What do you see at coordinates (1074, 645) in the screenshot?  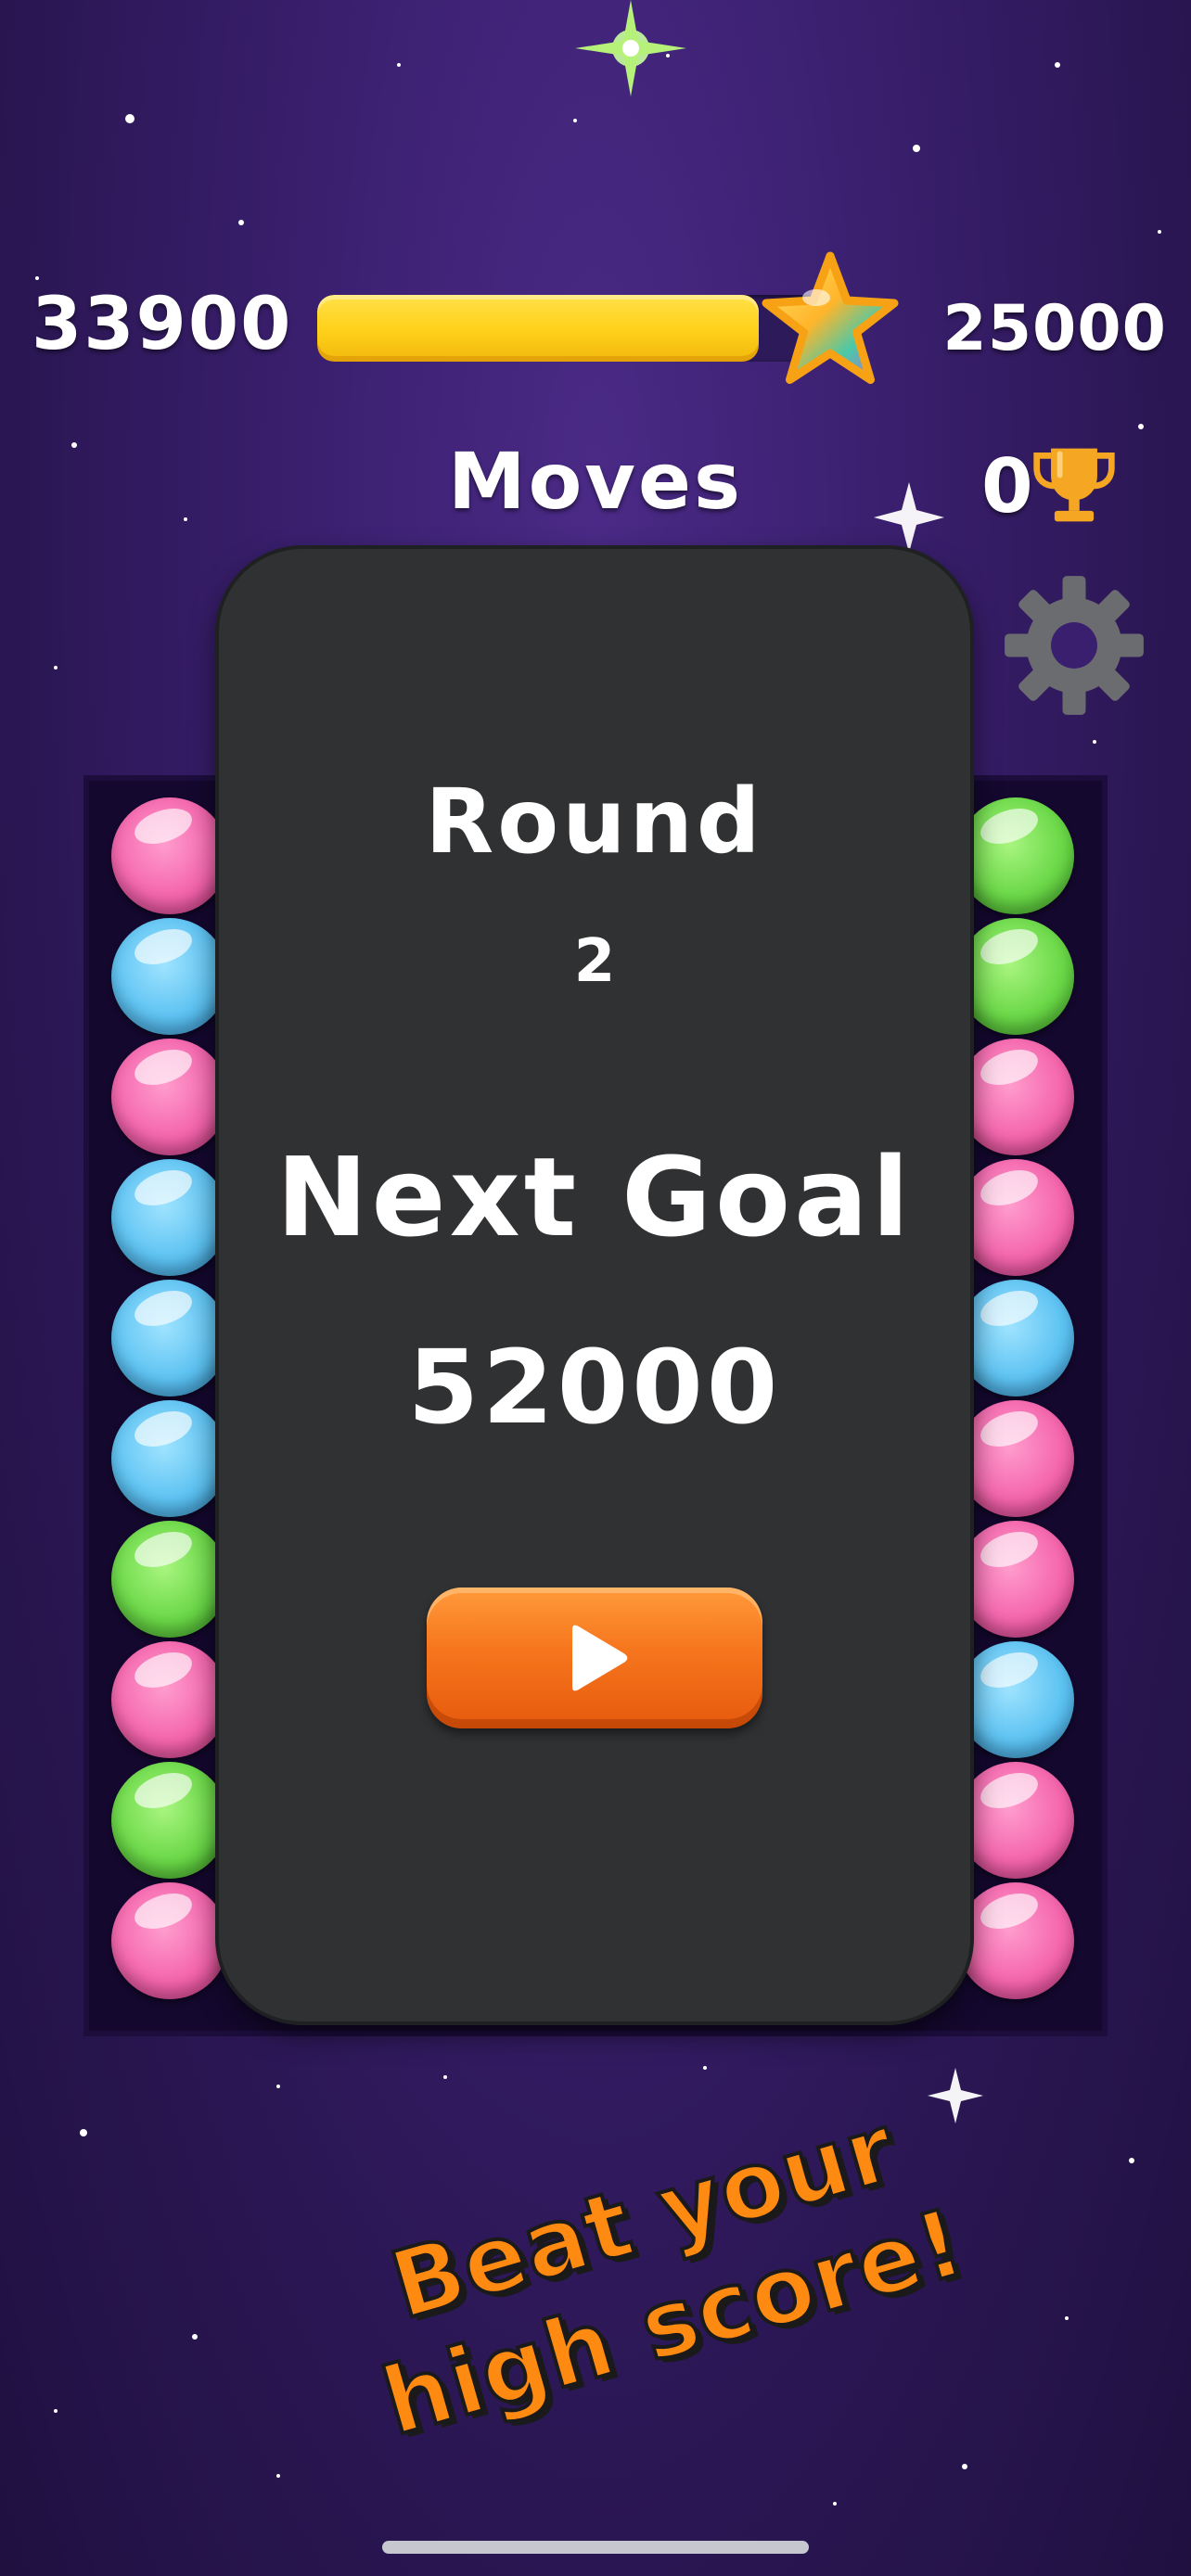 I see `gear-icon` at bounding box center [1074, 645].